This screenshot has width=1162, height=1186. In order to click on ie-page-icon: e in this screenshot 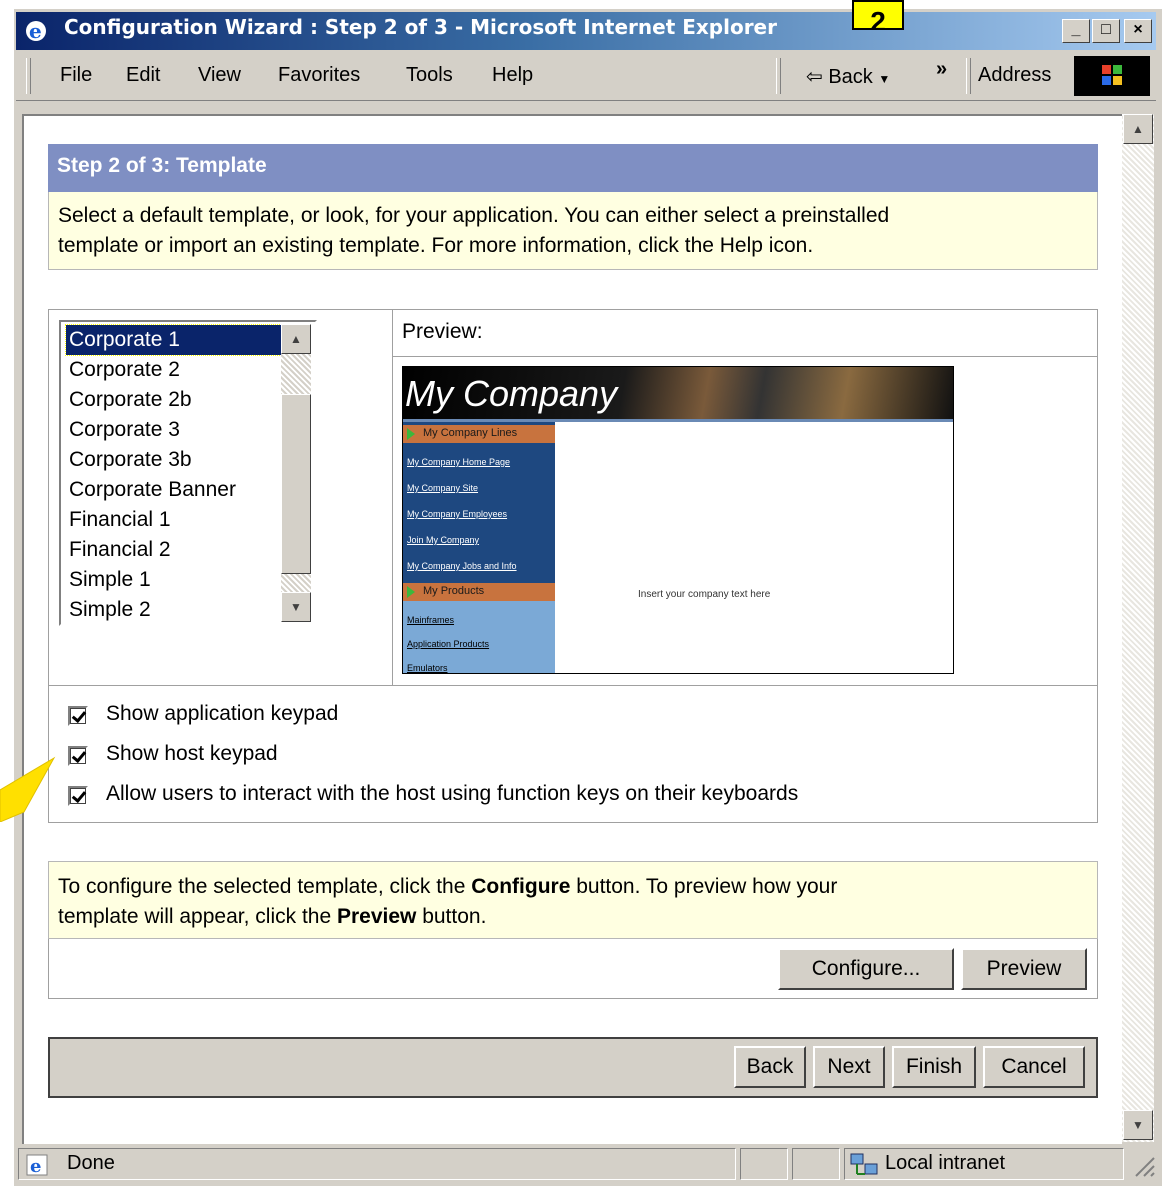, I will do `click(37, 1165)`.